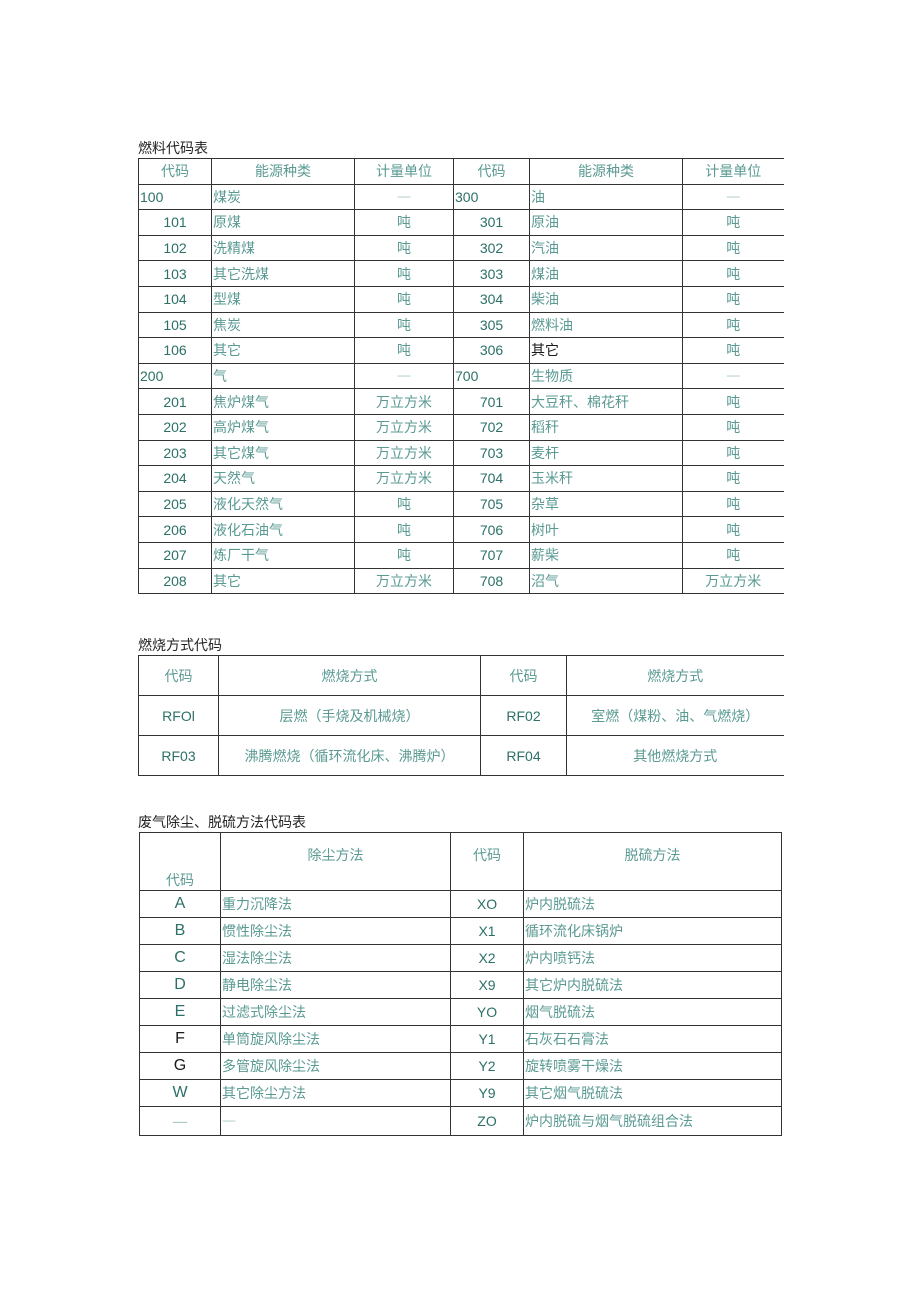 This screenshot has width=920, height=1301. I want to click on dedust-method: 多管旋风除尘法, so click(335, 1066).